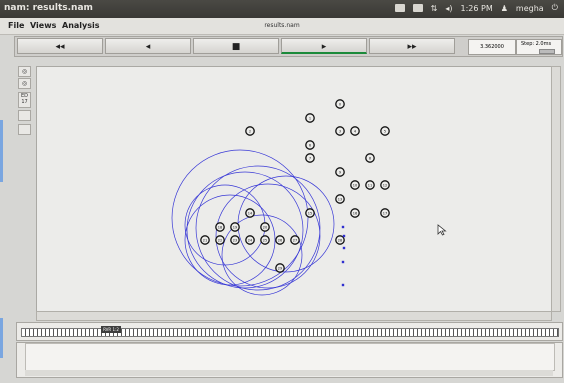 This screenshot has width=564, height=383. I want to click on network-node: 23, so click(235, 240).